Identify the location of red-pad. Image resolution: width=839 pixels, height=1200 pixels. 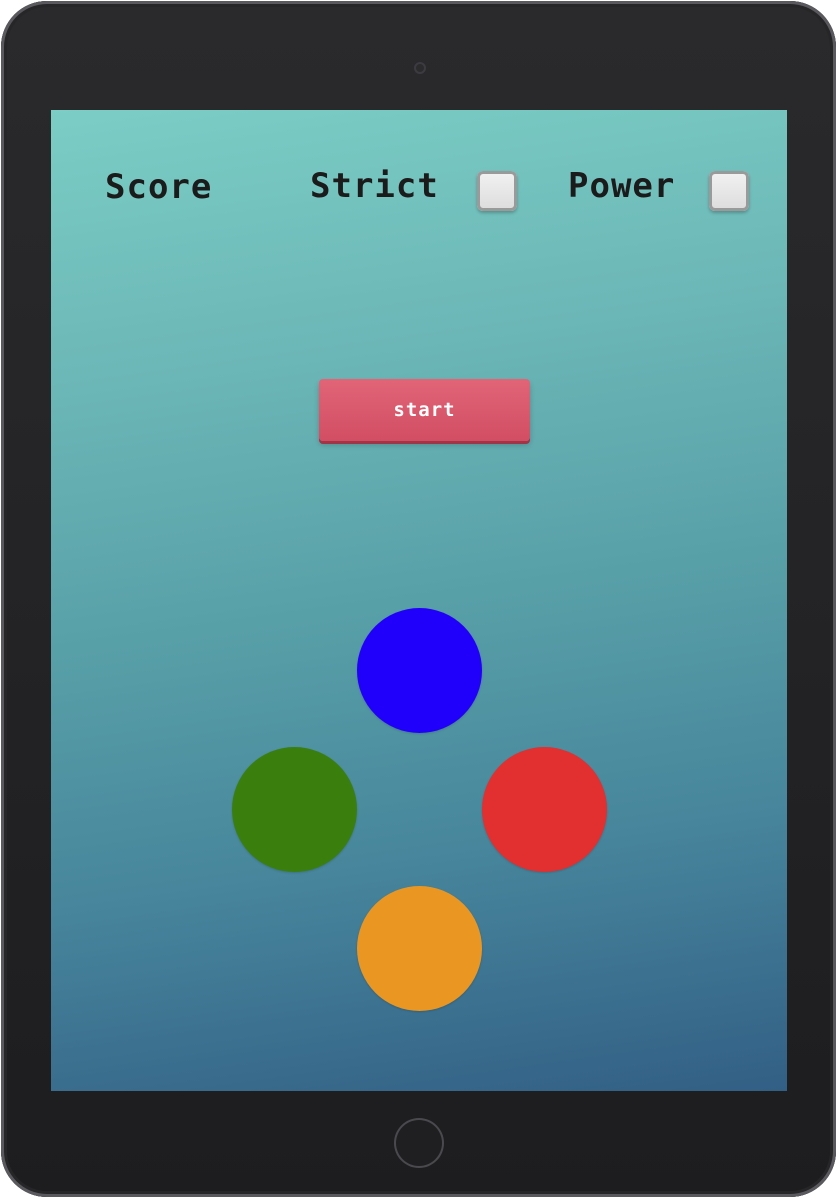
(544, 809).